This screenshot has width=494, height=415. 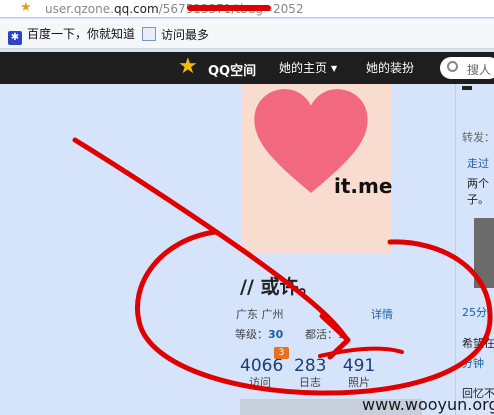 I want to click on watermark: www.wooyun.org, so click(x=428, y=404).